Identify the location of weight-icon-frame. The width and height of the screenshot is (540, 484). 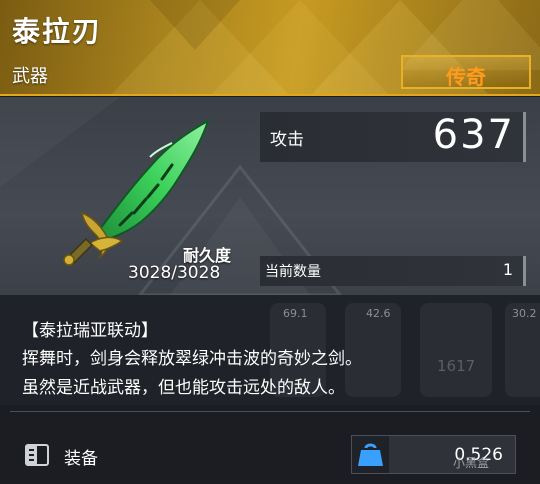
(370, 454).